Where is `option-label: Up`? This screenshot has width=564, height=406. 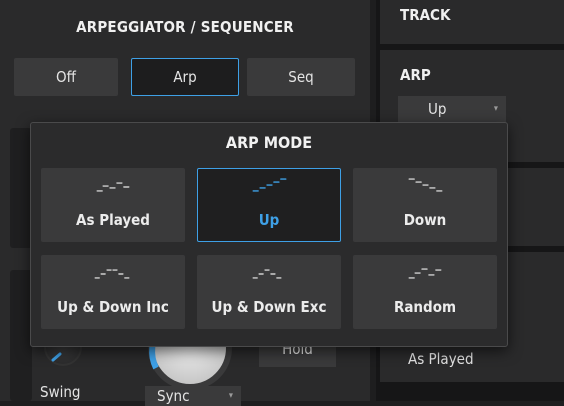
option-label: Up is located at coordinates (269, 220).